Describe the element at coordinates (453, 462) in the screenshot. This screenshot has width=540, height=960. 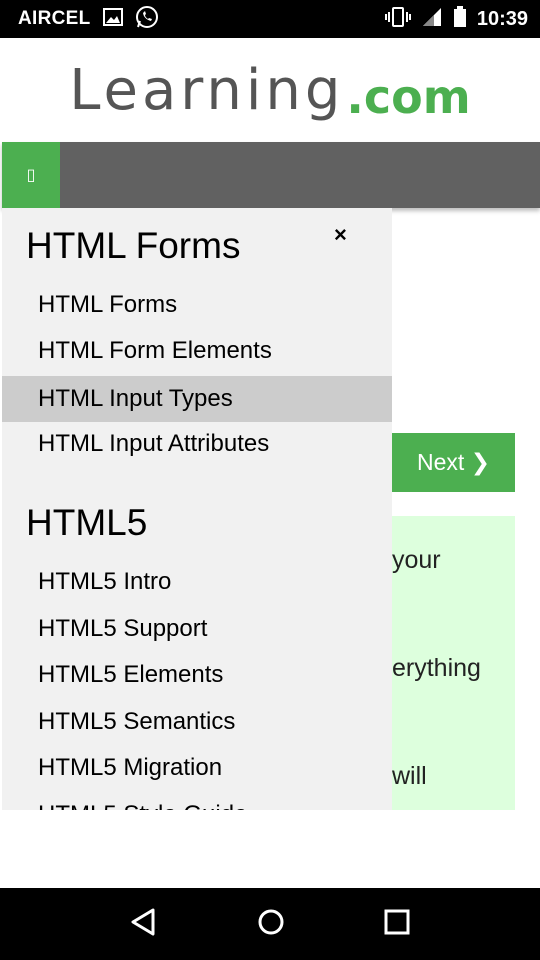
I see `next-button: Next ❯` at that location.